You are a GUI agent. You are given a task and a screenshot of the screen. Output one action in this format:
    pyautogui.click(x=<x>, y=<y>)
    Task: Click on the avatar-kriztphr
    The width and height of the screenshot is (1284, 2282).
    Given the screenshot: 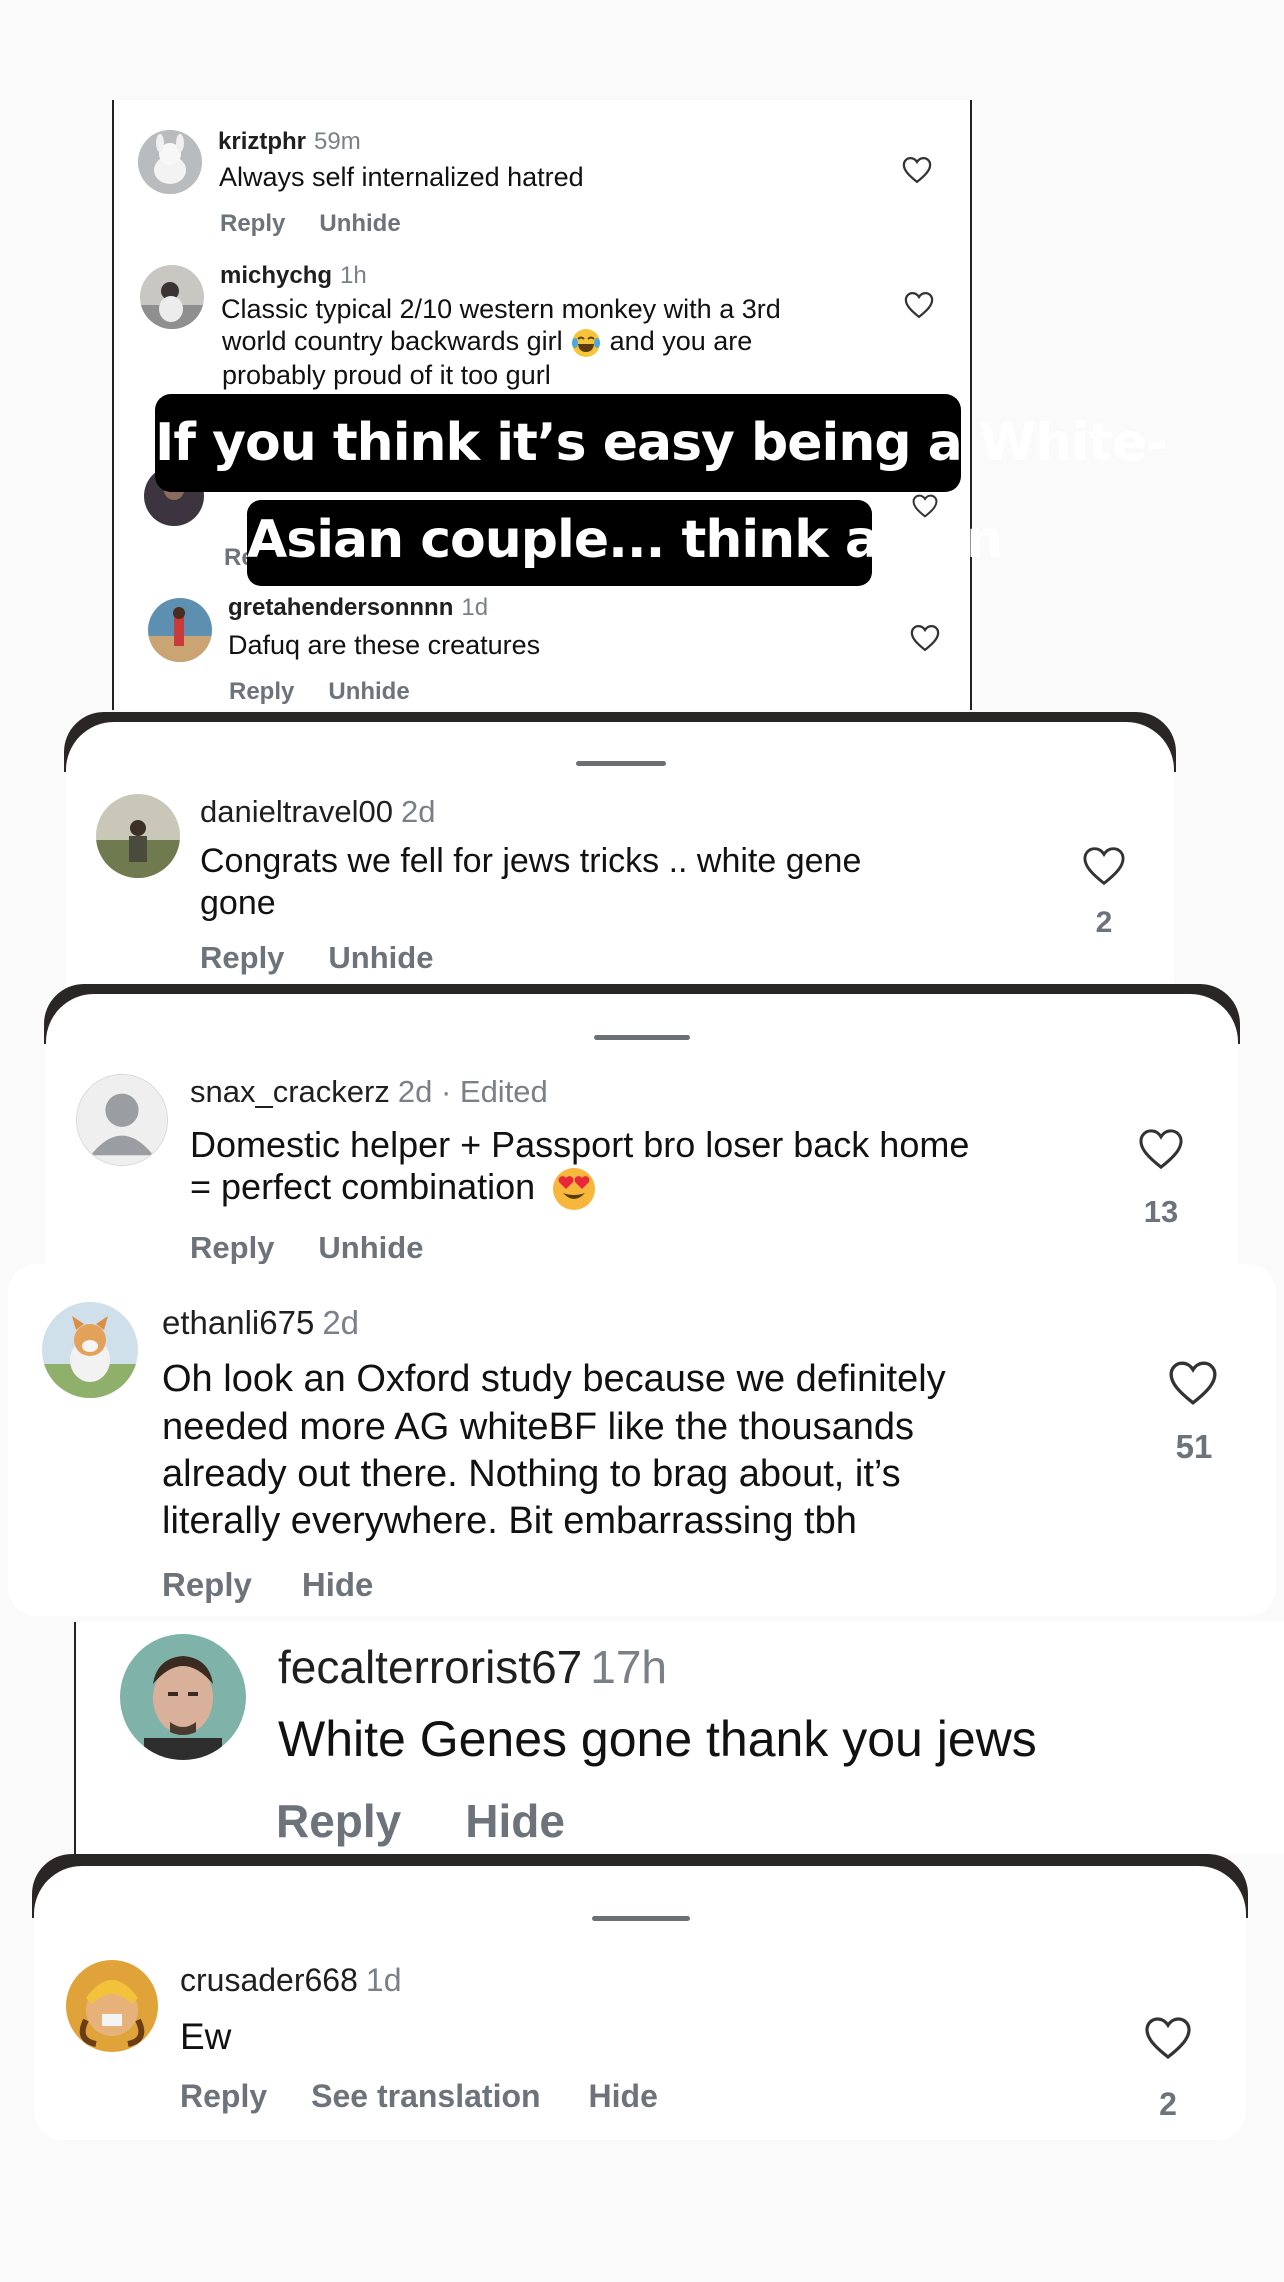 What is the action you would take?
    pyautogui.click(x=170, y=162)
    